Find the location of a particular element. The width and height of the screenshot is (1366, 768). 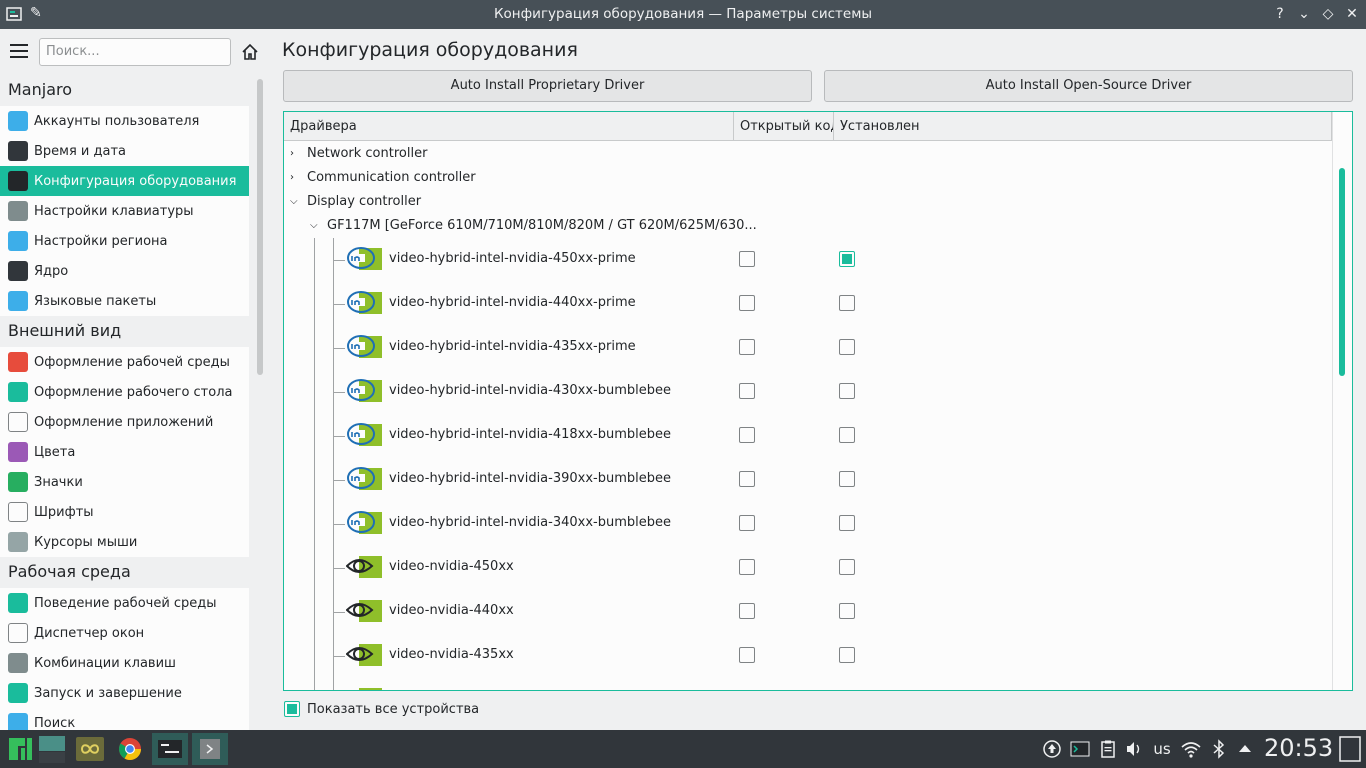

volume-icon is located at coordinates (1134, 749).